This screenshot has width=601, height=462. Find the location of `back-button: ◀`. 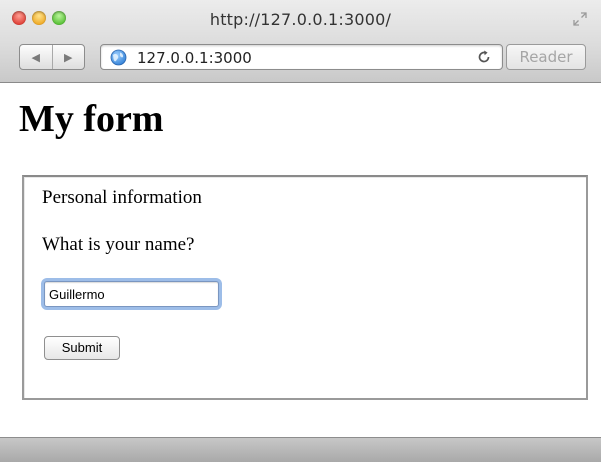

back-button: ◀ is located at coordinates (36, 57).